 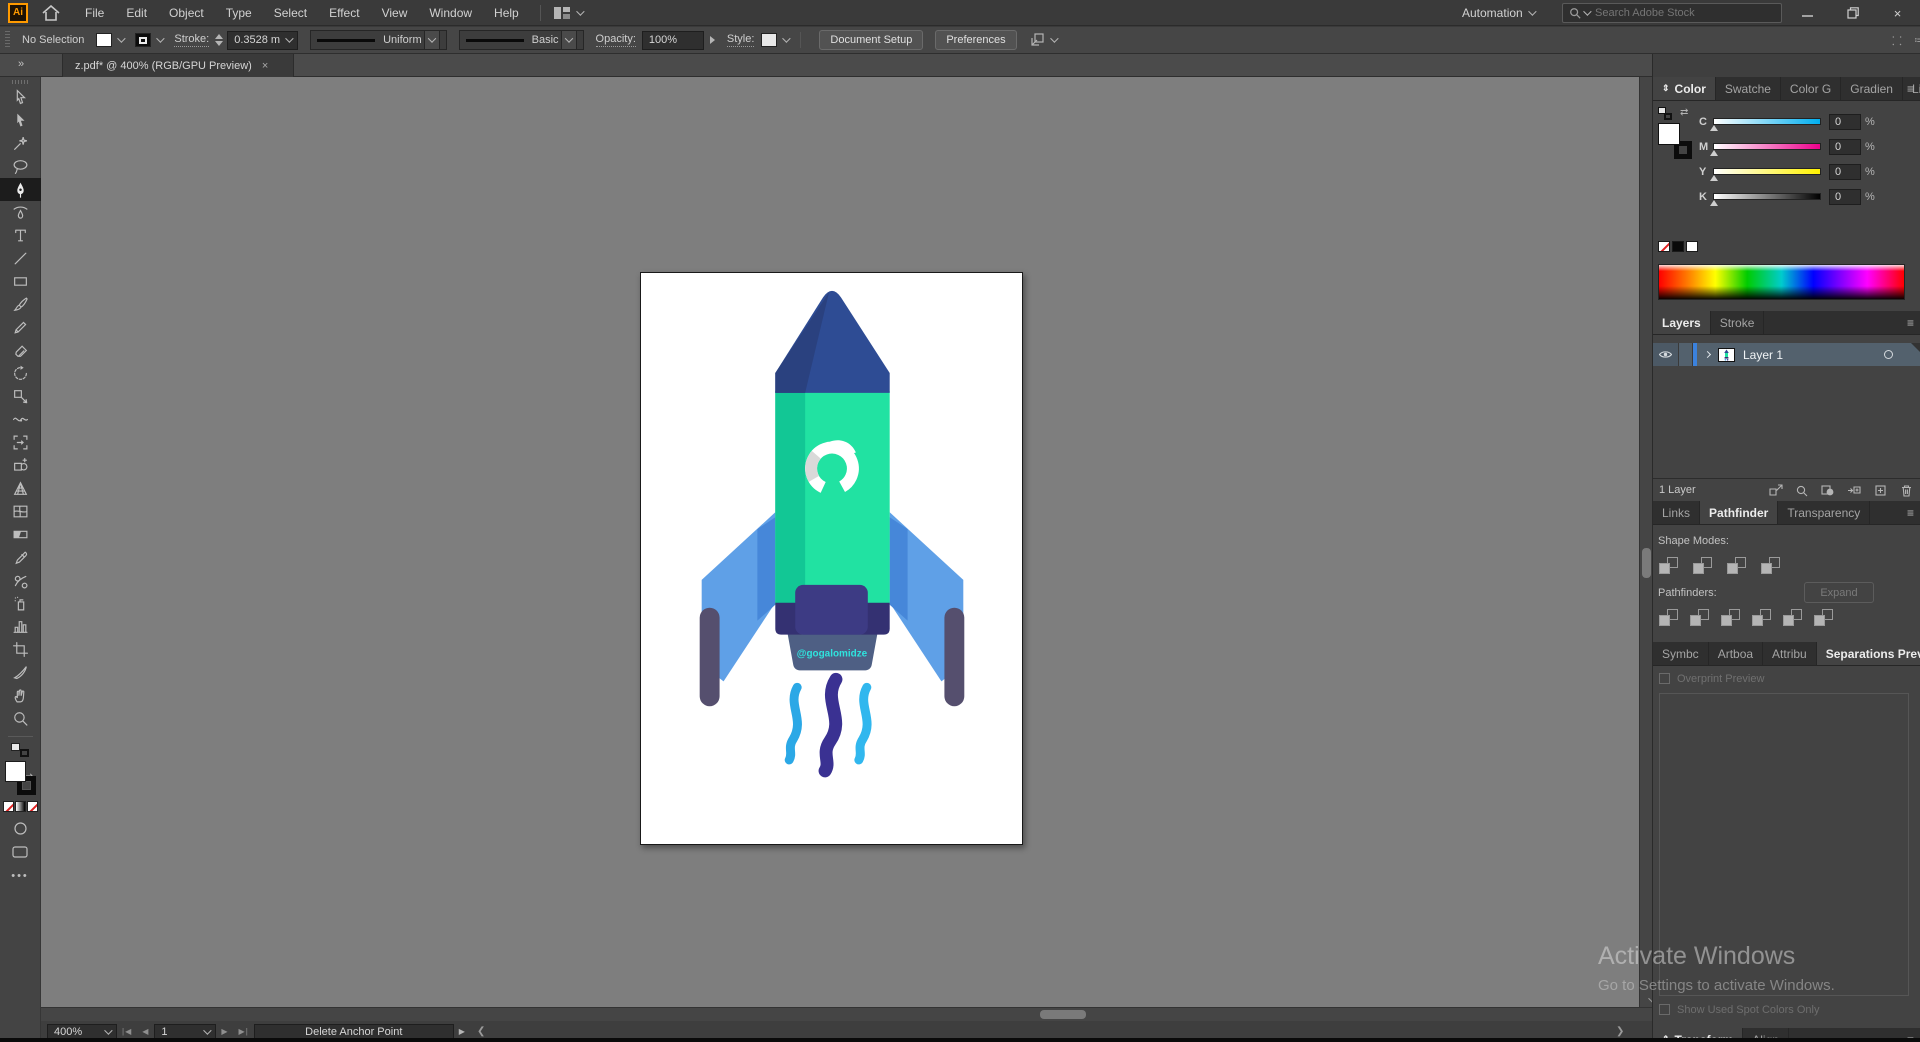 What do you see at coordinates (871, 40) in the screenshot?
I see `document-setup-button: Document Setup` at bounding box center [871, 40].